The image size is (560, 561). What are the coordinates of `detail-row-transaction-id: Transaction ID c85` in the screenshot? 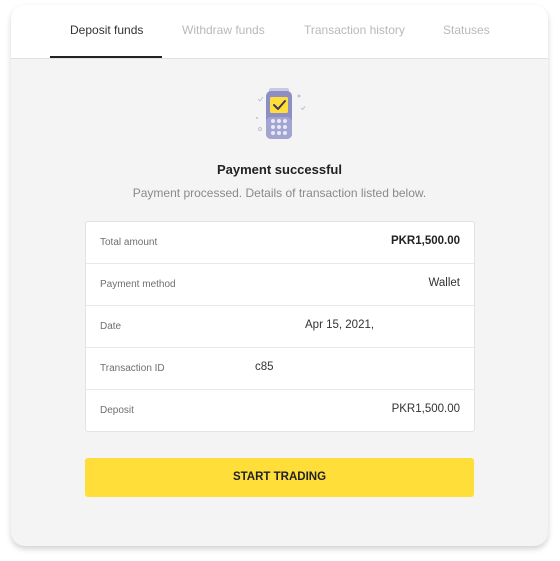 It's located at (280, 369).